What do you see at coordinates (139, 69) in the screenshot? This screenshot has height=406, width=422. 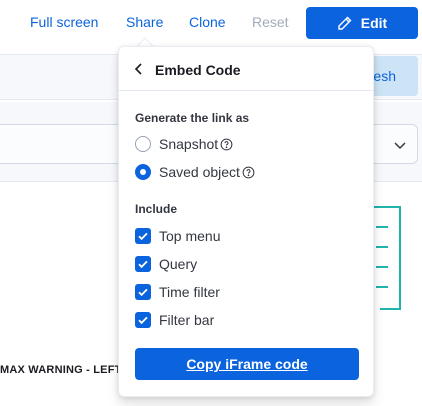 I see `chevron-left-icon` at bounding box center [139, 69].